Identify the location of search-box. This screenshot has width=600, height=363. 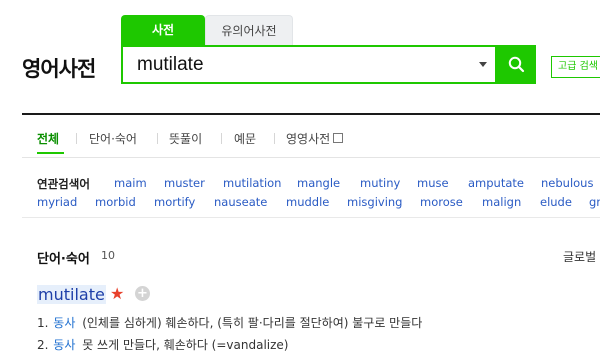
(309, 64).